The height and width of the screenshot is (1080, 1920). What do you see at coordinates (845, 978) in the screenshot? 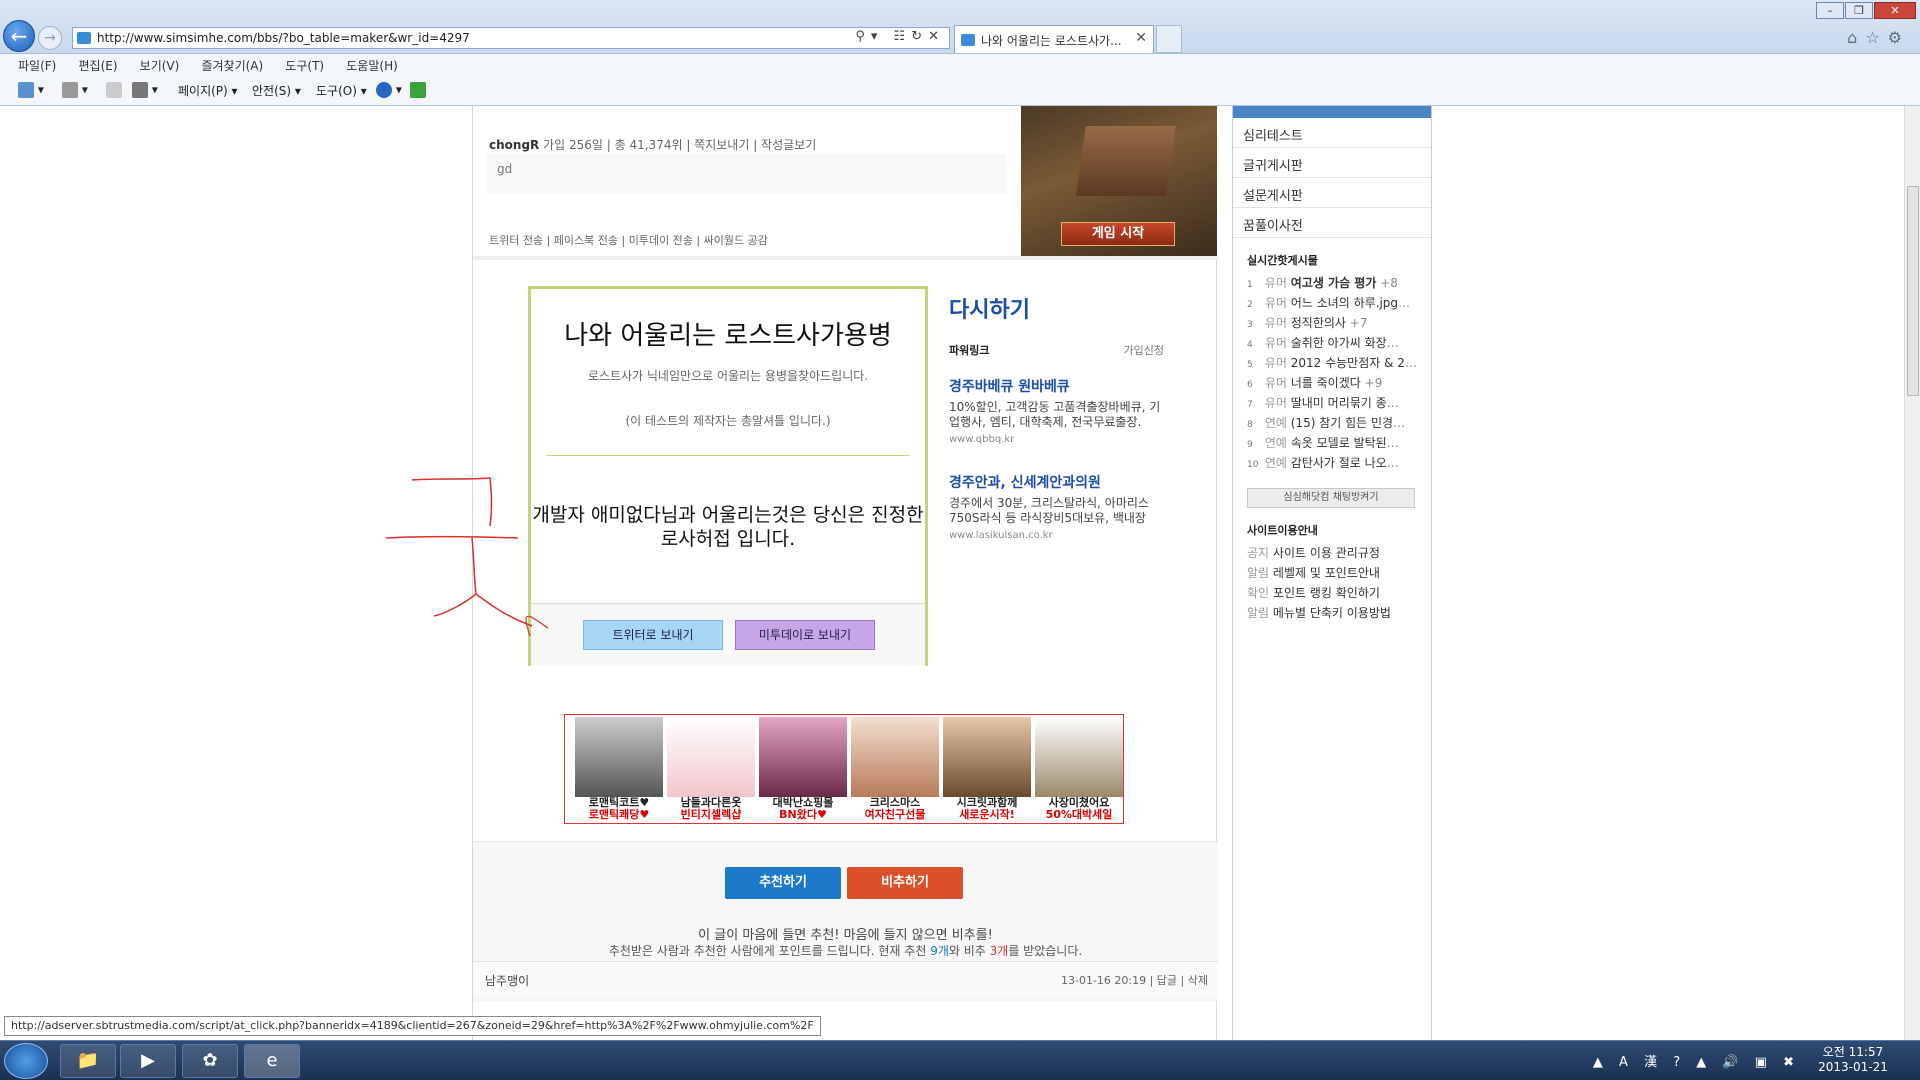
I see `comment-row: 남주맹이 13-01-16 20:19 | 답글 | 삭제` at bounding box center [845, 978].